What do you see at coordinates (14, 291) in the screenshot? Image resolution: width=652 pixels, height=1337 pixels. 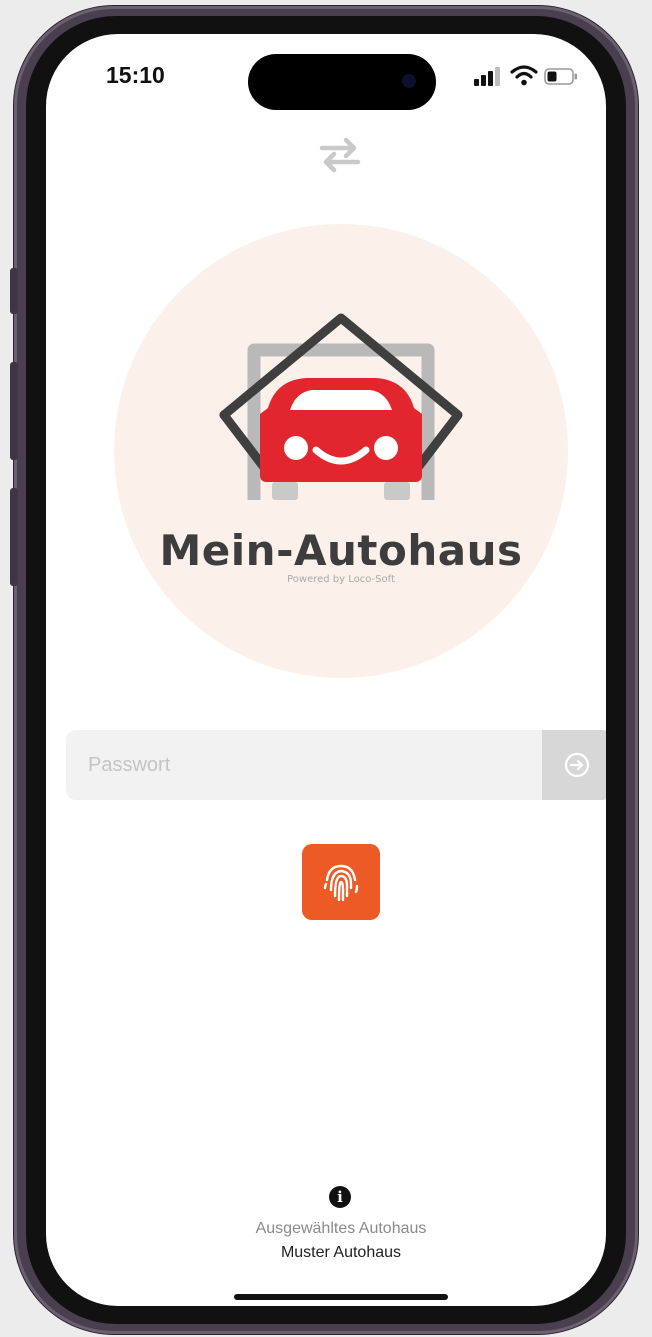 I see `mute-switch` at bounding box center [14, 291].